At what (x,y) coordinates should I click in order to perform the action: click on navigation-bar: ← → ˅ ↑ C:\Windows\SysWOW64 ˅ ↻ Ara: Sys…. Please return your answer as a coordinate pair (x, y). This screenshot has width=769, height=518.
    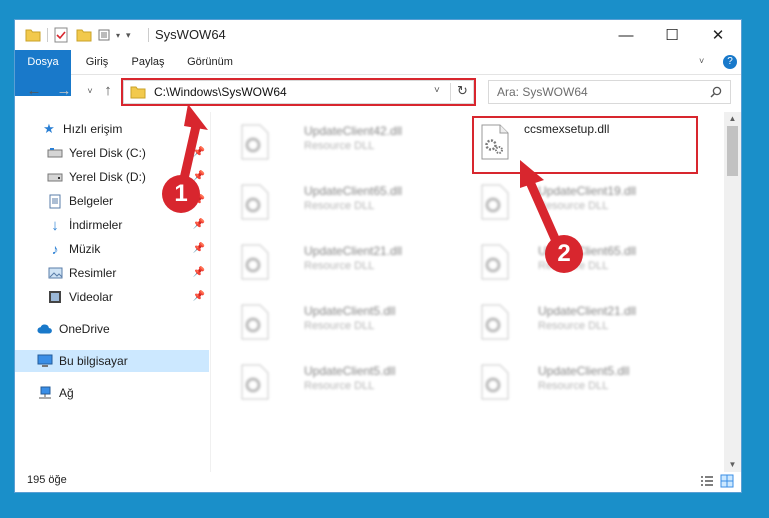
    Looking at the image, I should click on (378, 92).